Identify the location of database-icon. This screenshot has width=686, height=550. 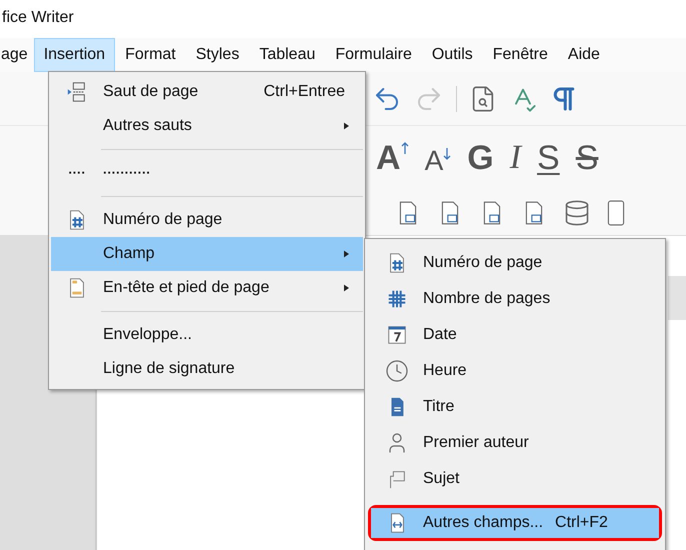
(577, 212).